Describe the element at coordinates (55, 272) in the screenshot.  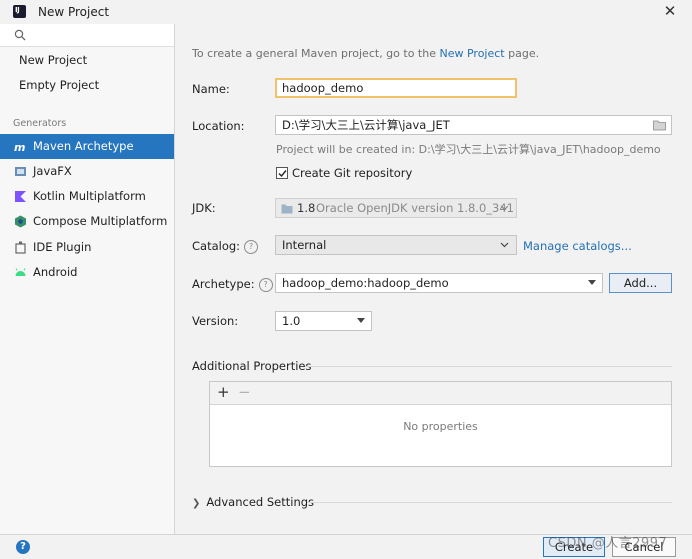
I see `sidebar-item-label: Android` at that location.